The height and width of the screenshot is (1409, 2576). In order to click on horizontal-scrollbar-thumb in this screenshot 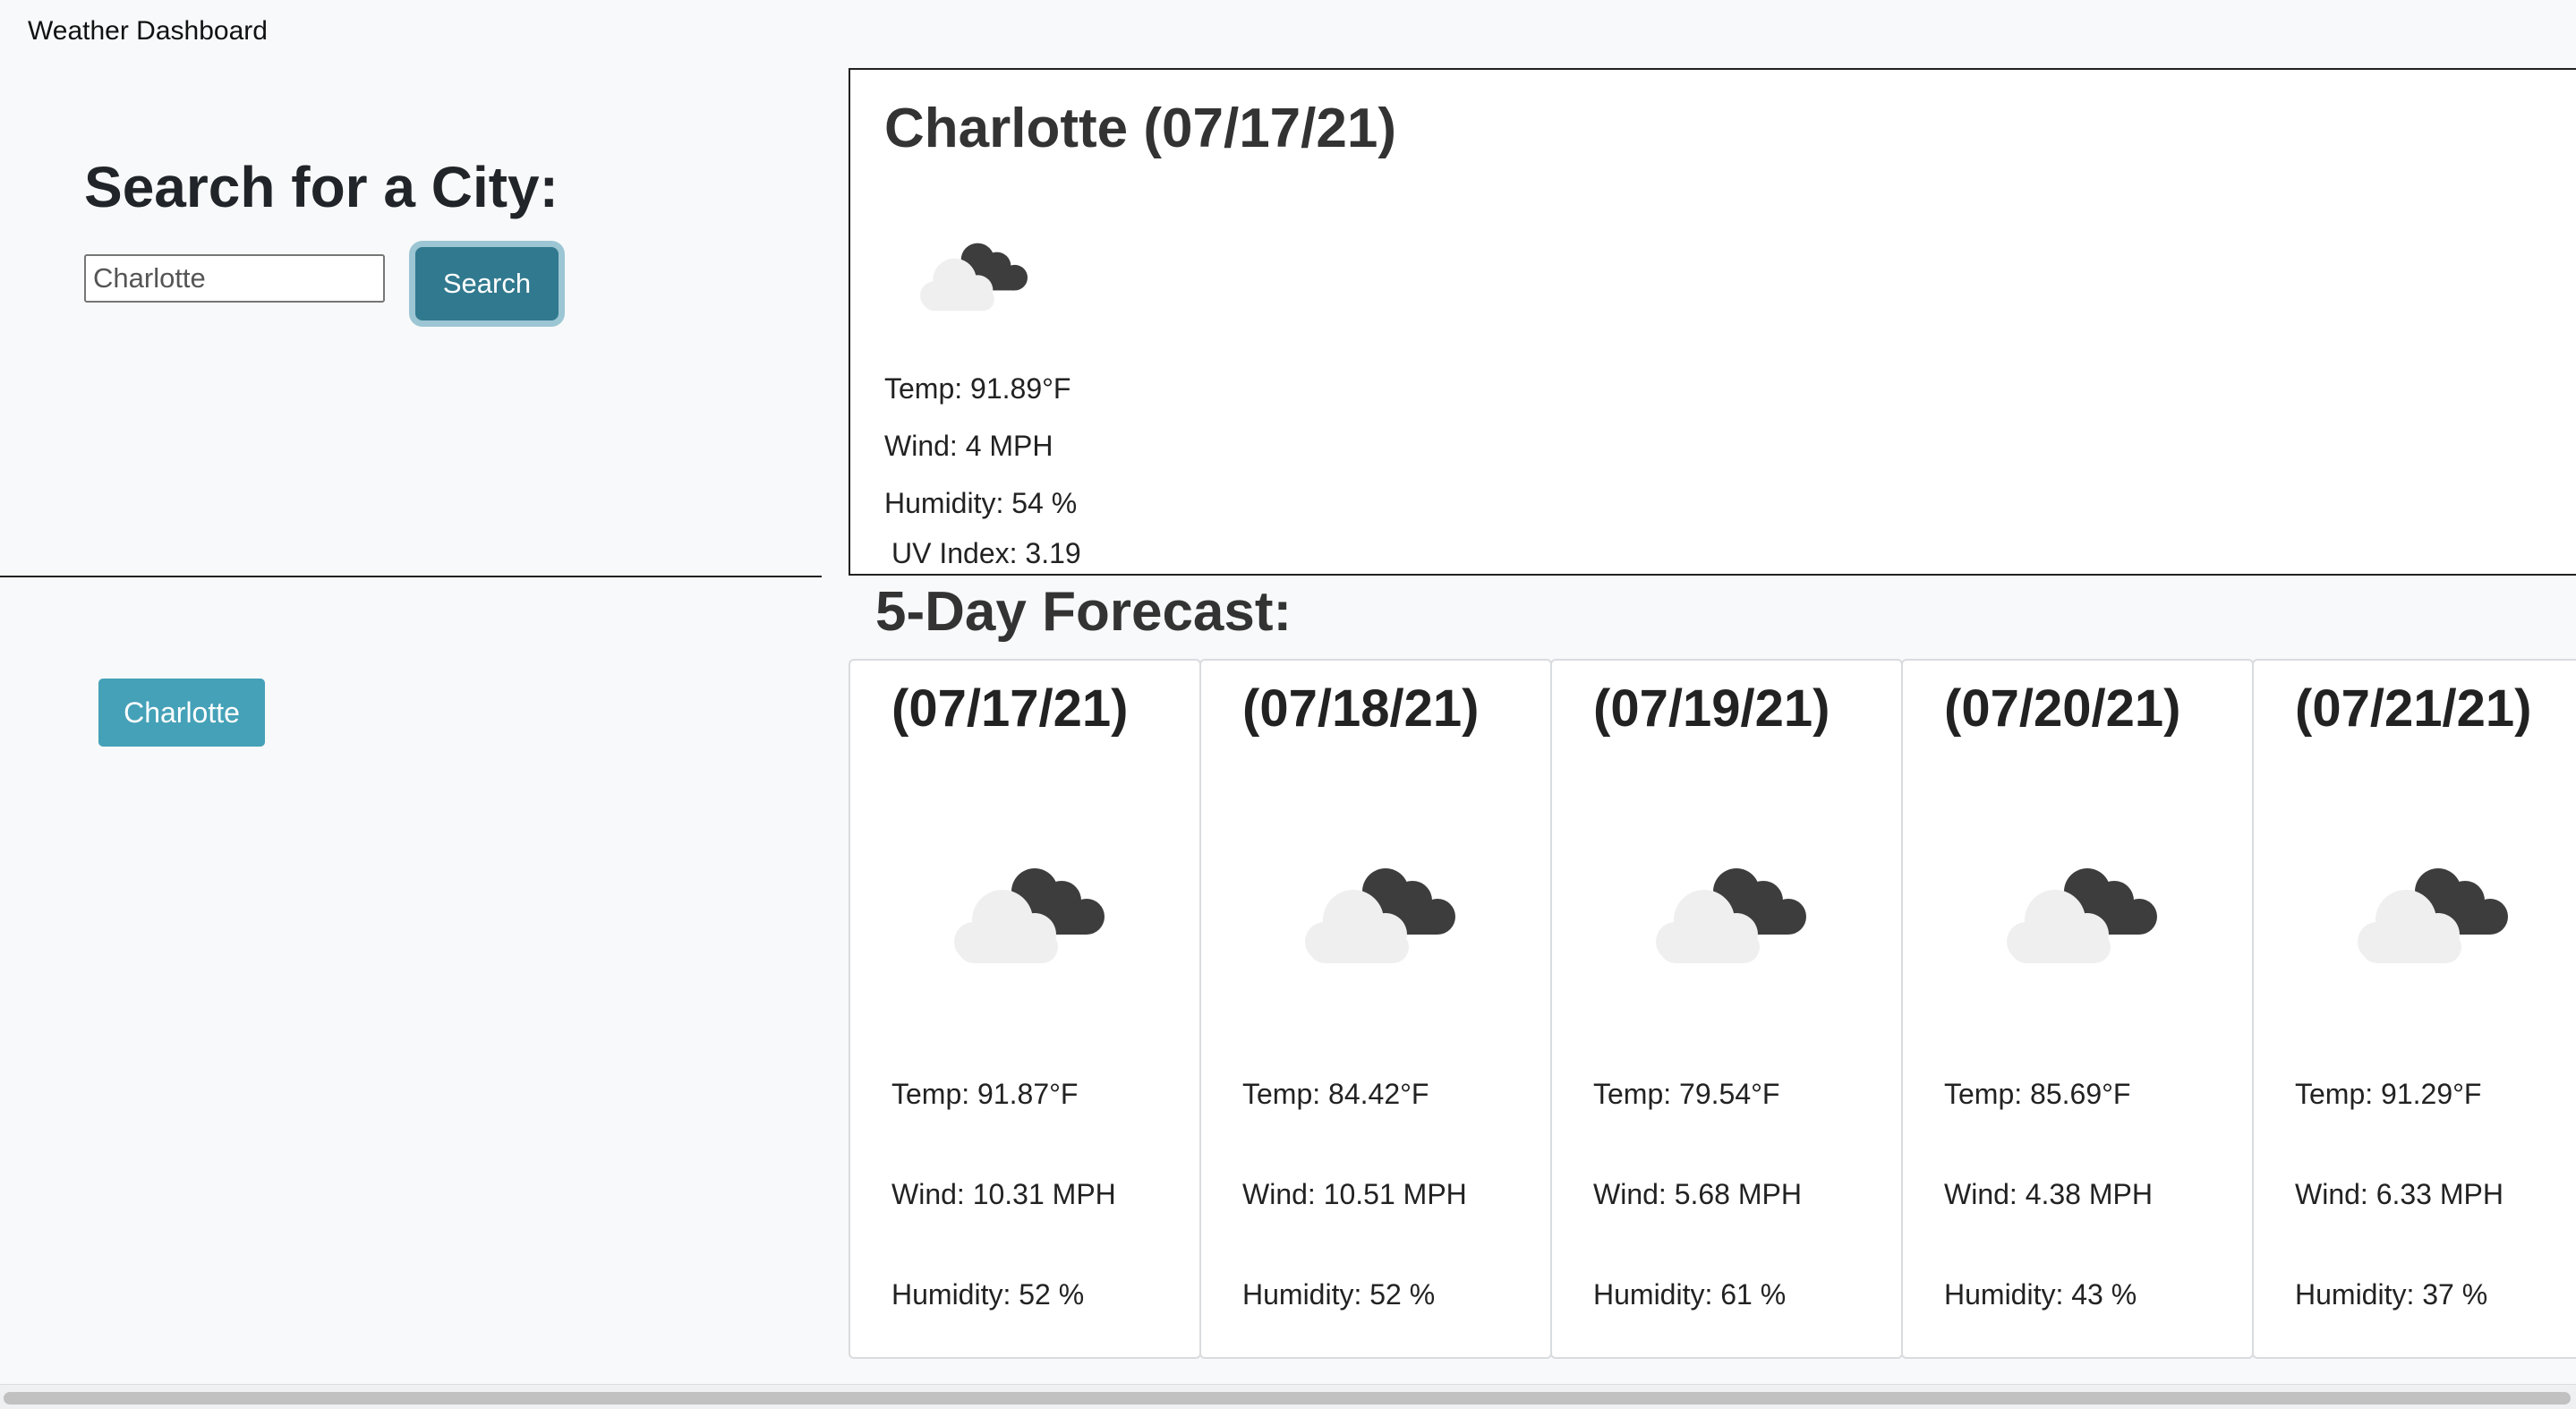, I will do `click(1287, 1398)`.